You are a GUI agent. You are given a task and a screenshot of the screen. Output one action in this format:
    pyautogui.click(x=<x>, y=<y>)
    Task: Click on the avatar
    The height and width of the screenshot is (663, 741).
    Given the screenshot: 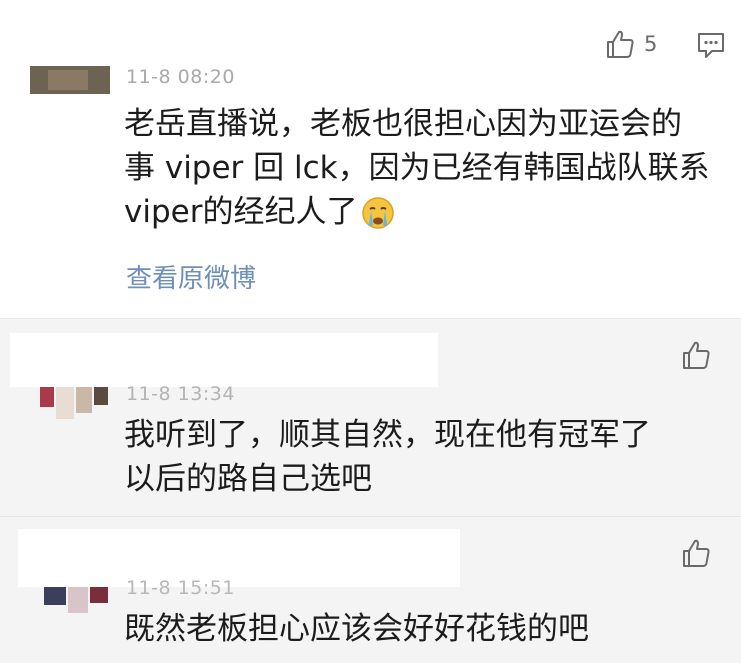 What is the action you would take?
    pyautogui.click(x=75, y=408)
    